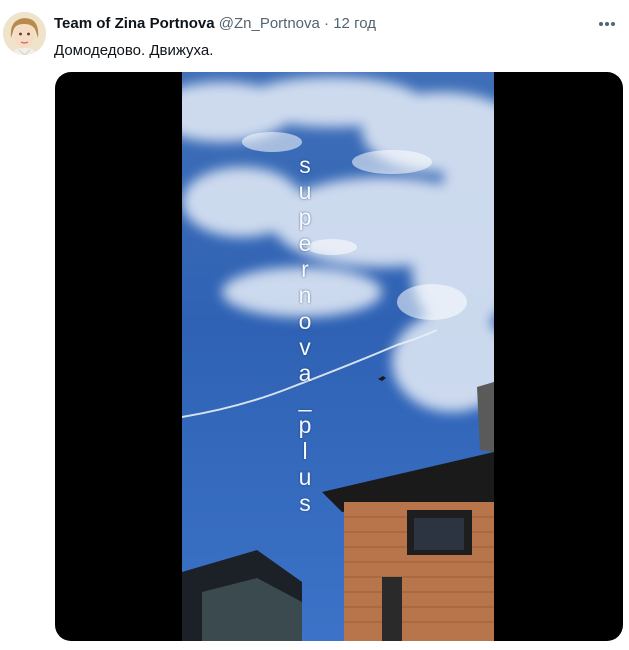  What do you see at coordinates (305, 269) in the screenshot?
I see `watermark-letter: r` at bounding box center [305, 269].